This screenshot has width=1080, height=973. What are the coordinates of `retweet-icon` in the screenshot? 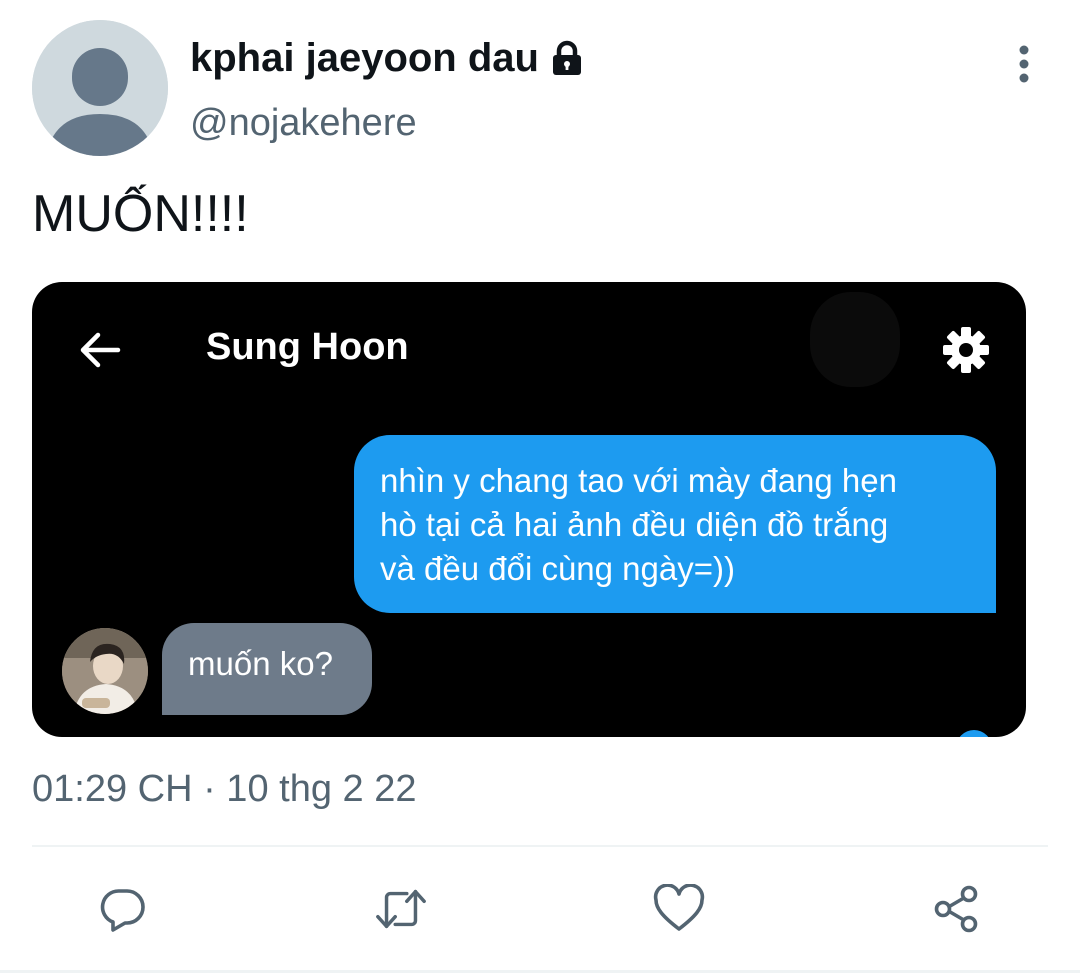 It's located at (401, 909).